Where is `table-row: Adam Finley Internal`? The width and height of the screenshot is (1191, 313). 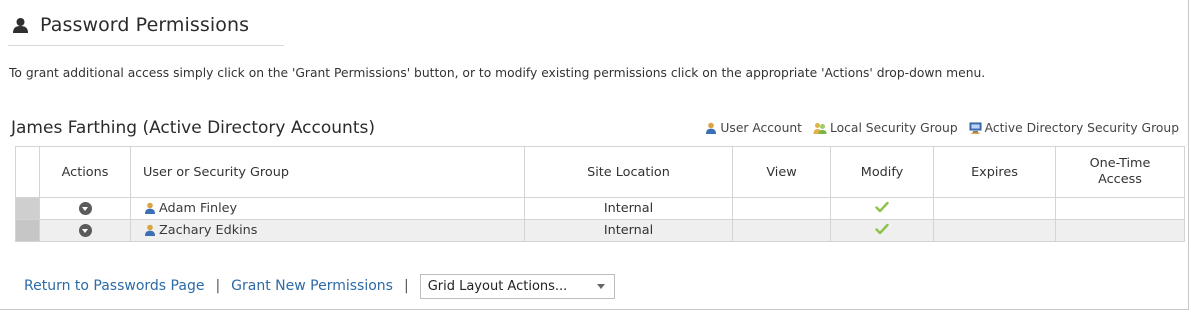 table-row: Adam Finley Internal is located at coordinates (600, 208).